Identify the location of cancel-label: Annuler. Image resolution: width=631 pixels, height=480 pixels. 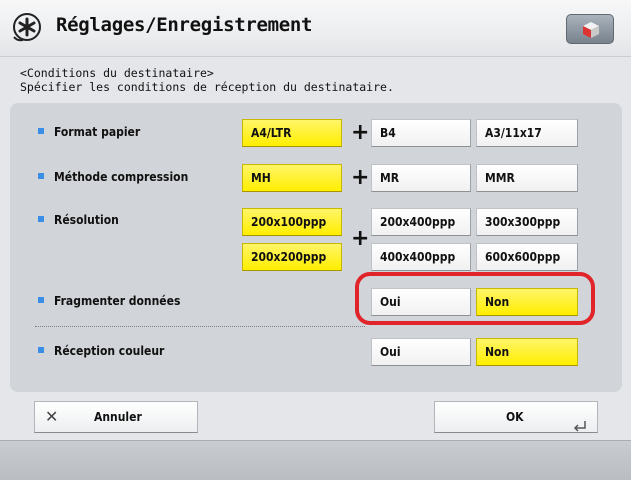
(118, 417).